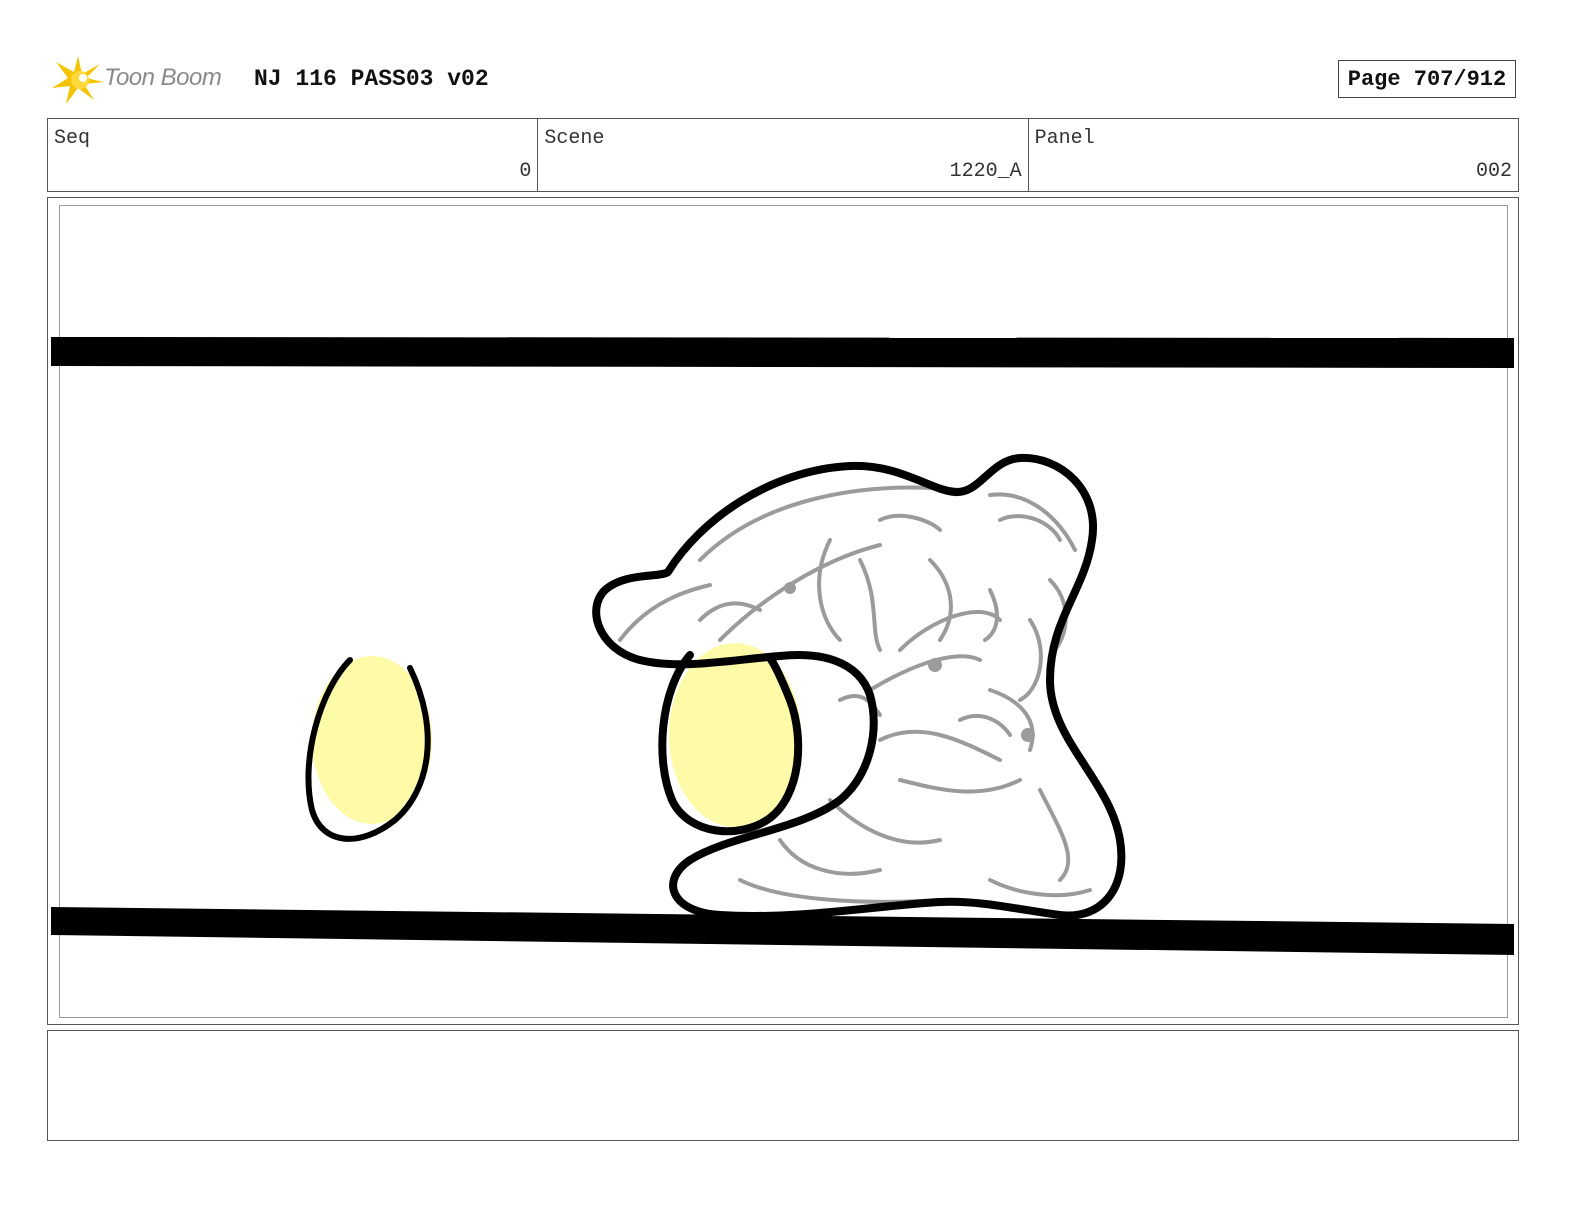 The image size is (1584, 1224). Describe the element at coordinates (368, 749) in the screenshot. I see `light-glow-left` at that location.